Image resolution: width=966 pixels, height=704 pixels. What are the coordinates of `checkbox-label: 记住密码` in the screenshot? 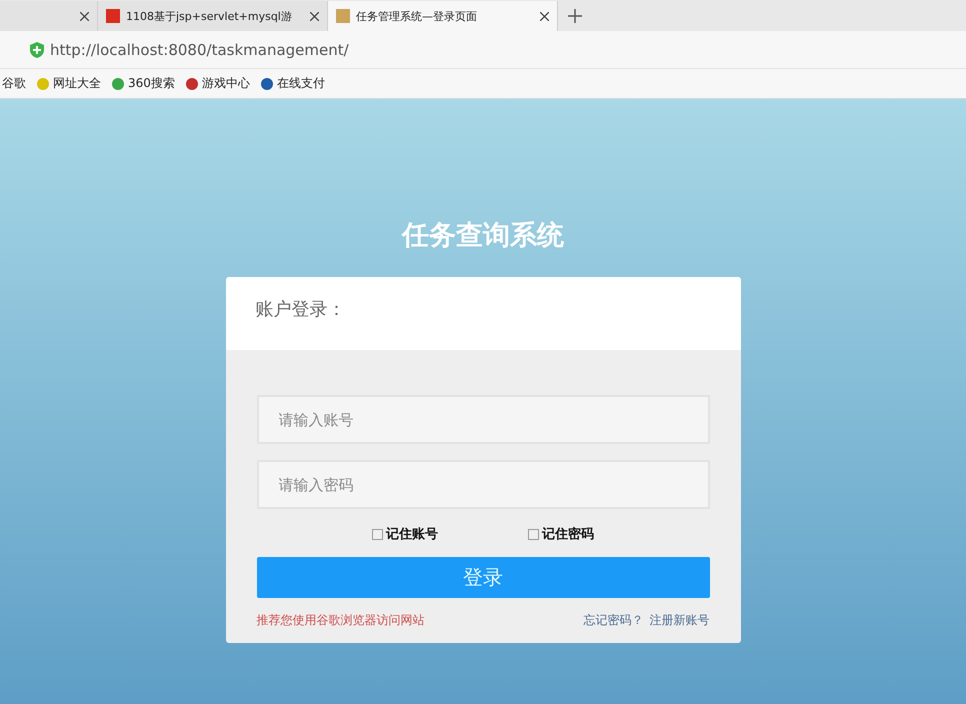 It's located at (568, 534).